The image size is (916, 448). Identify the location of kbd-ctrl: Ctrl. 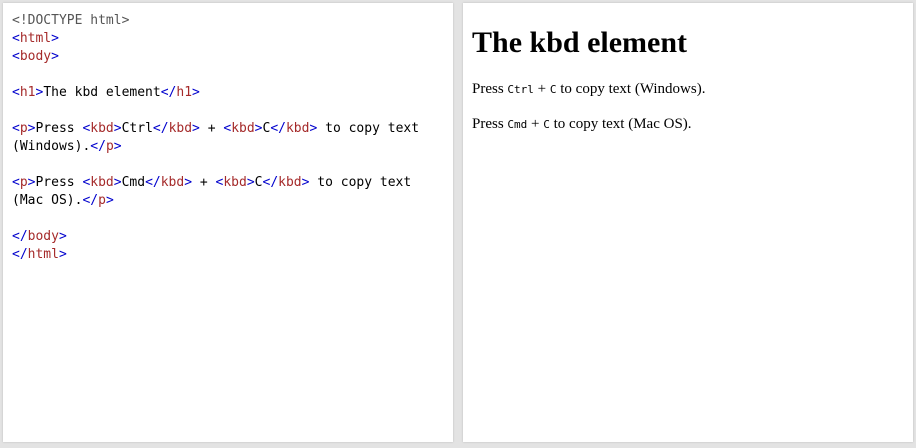
(520, 89).